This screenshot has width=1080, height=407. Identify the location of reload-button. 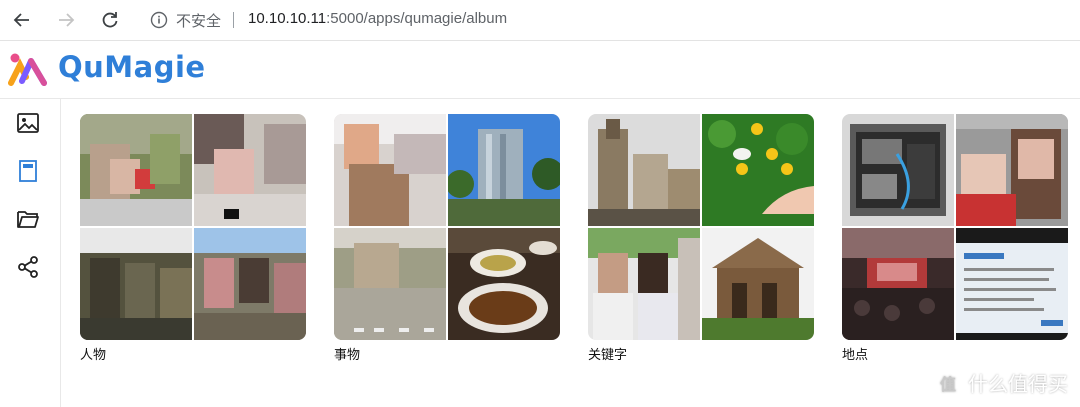
(110, 20).